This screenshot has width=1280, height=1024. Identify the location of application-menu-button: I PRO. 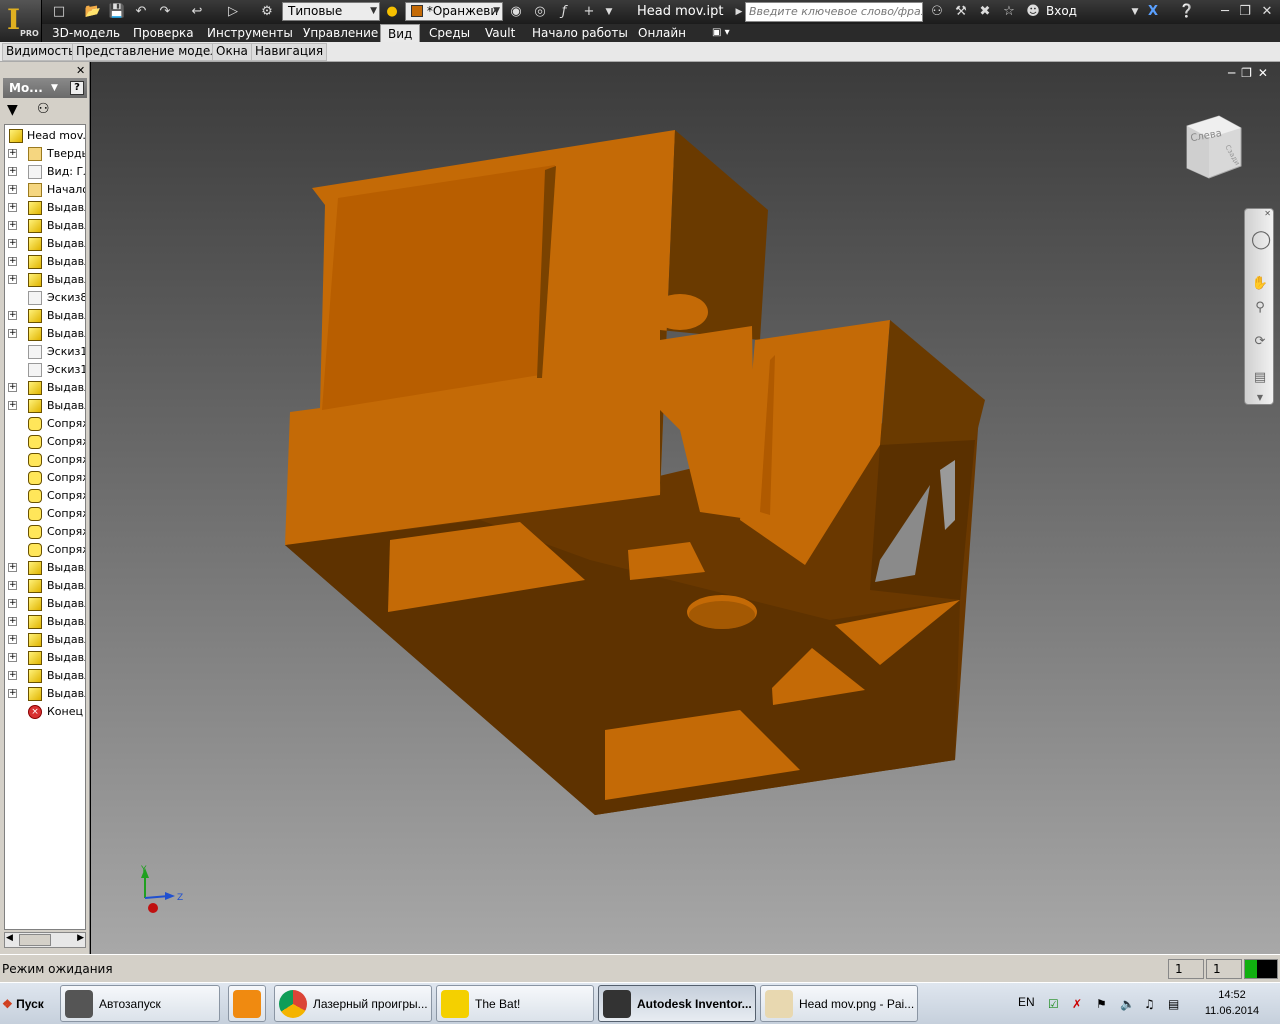
(21, 21).